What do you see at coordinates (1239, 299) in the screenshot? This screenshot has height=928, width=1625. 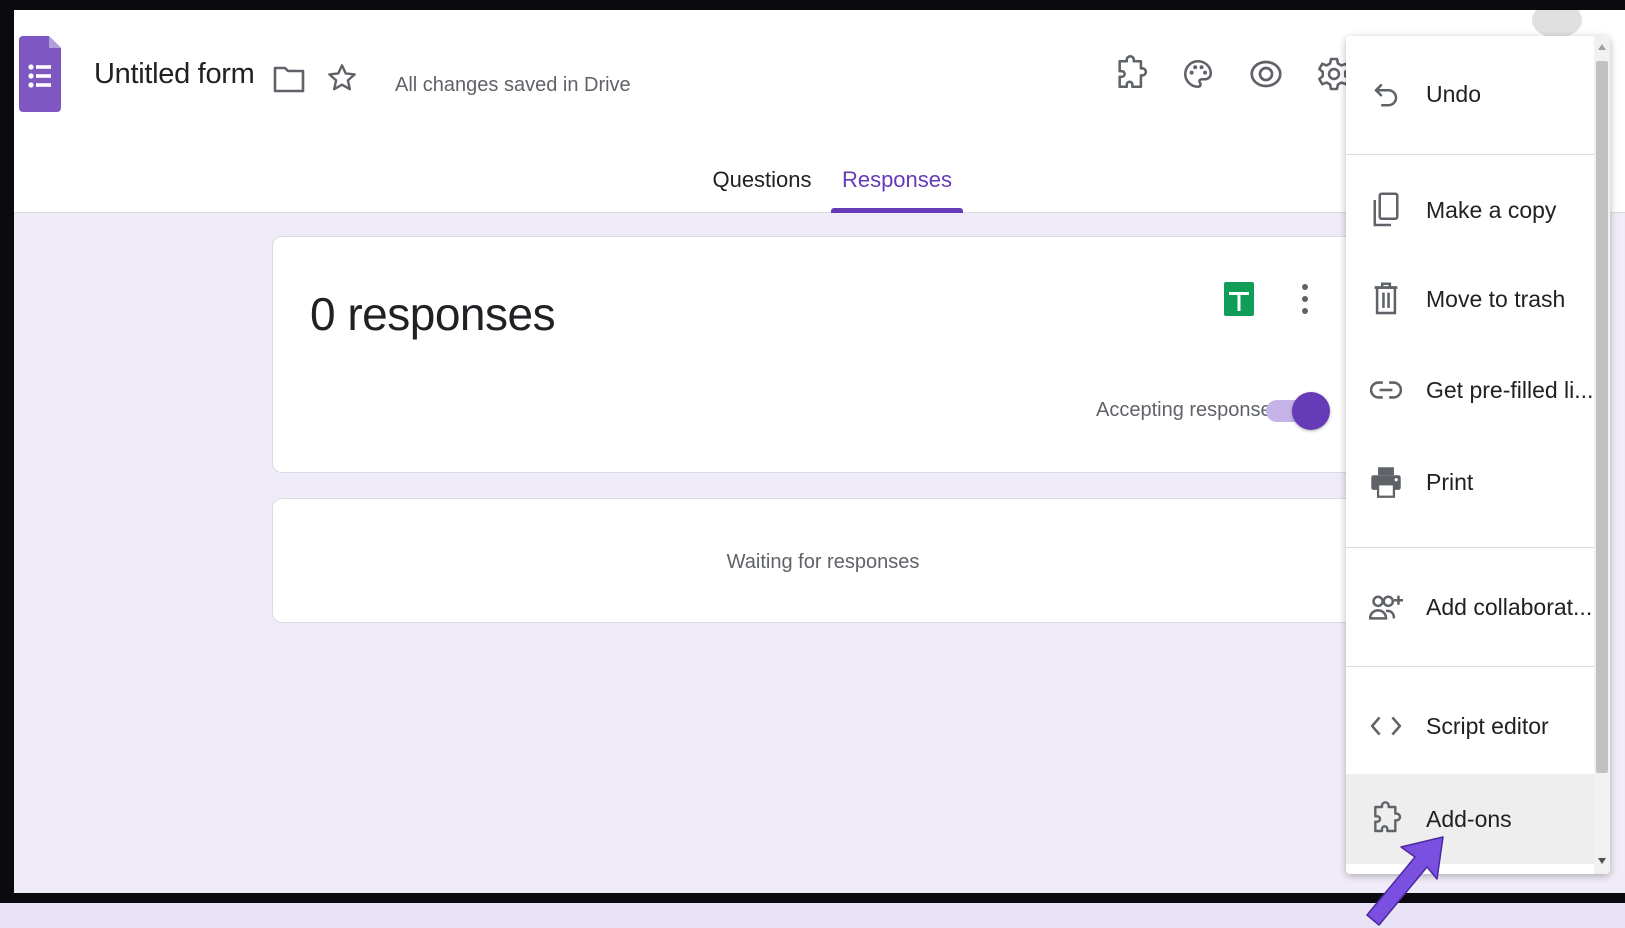 I see `sheets-icon` at bounding box center [1239, 299].